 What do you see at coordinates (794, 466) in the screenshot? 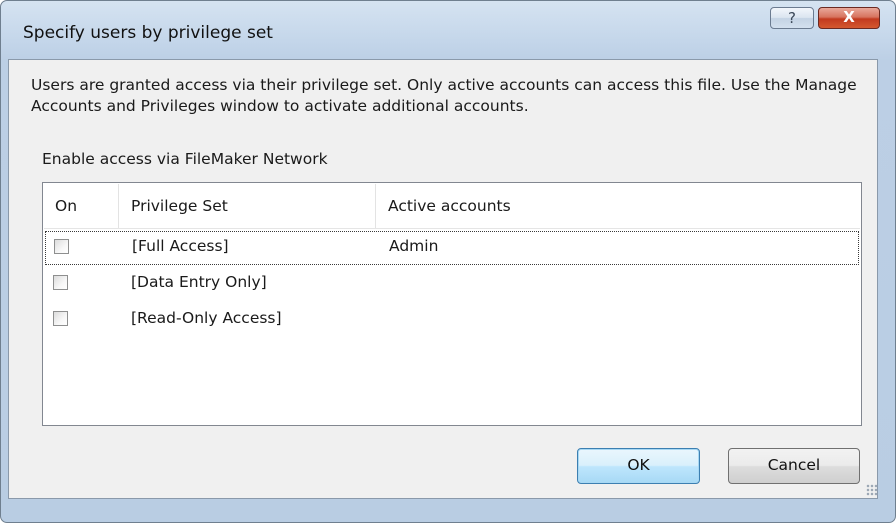
I see `cancel-button: Cancel` at bounding box center [794, 466].